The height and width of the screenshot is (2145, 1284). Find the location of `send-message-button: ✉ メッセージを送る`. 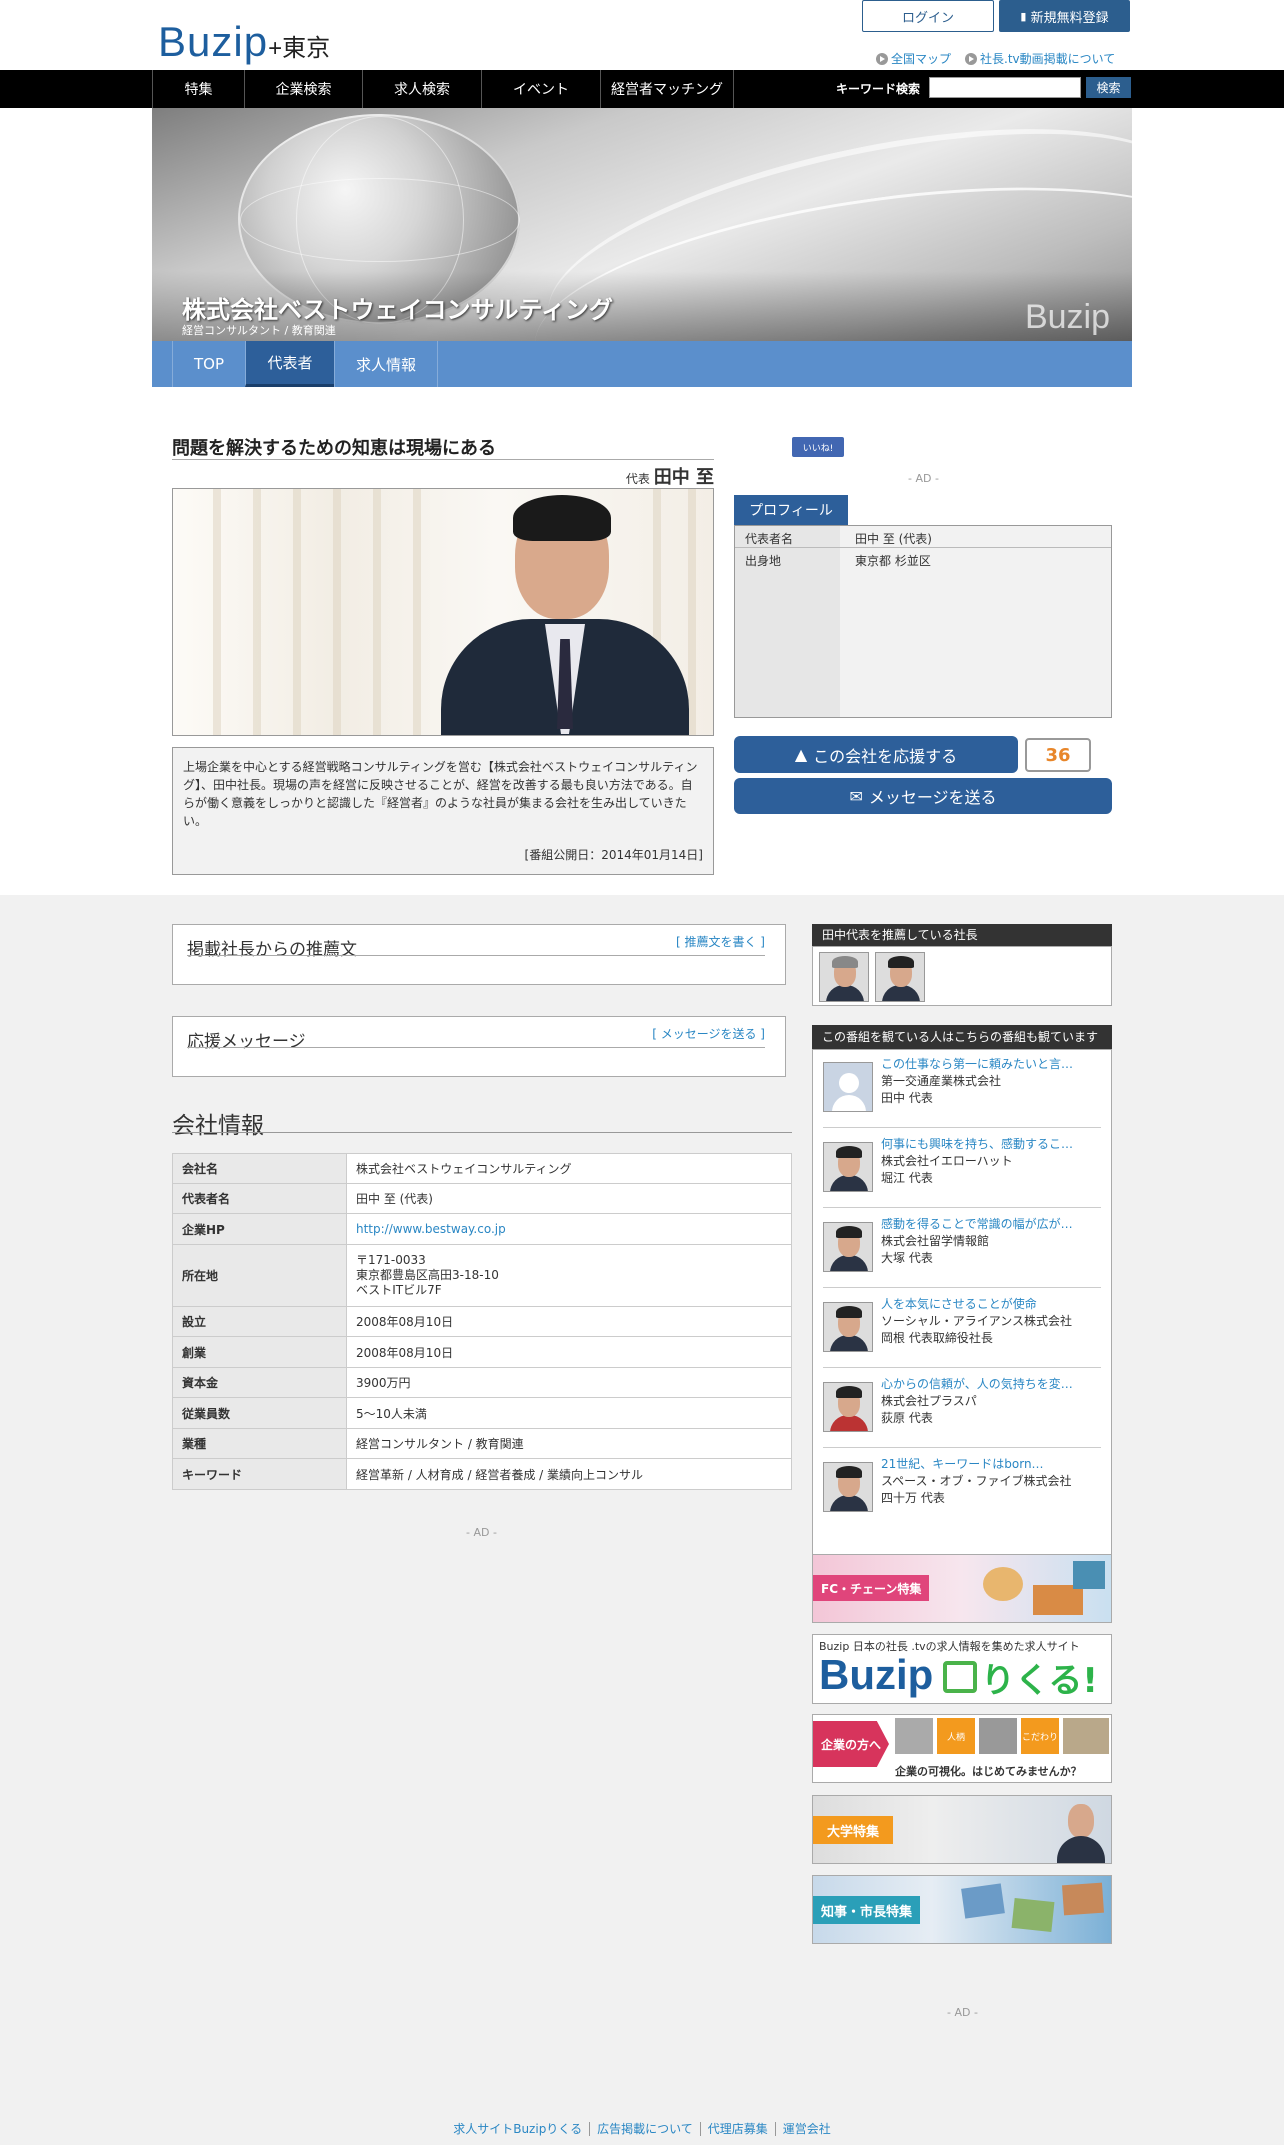

send-message-button: ✉ メッセージを送る is located at coordinates (923, 796).